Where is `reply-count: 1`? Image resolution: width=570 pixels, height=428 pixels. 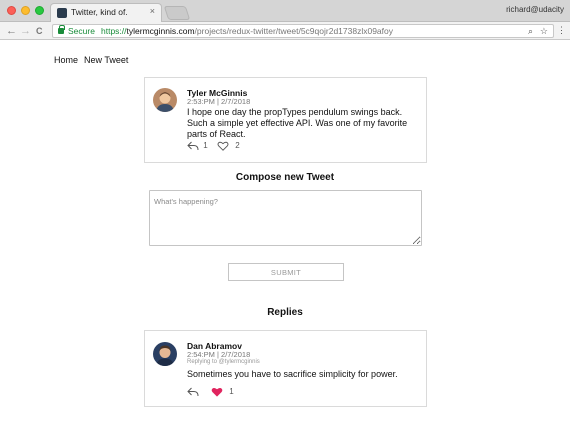 reply-count: 1 is located at coordinates (205, 146).